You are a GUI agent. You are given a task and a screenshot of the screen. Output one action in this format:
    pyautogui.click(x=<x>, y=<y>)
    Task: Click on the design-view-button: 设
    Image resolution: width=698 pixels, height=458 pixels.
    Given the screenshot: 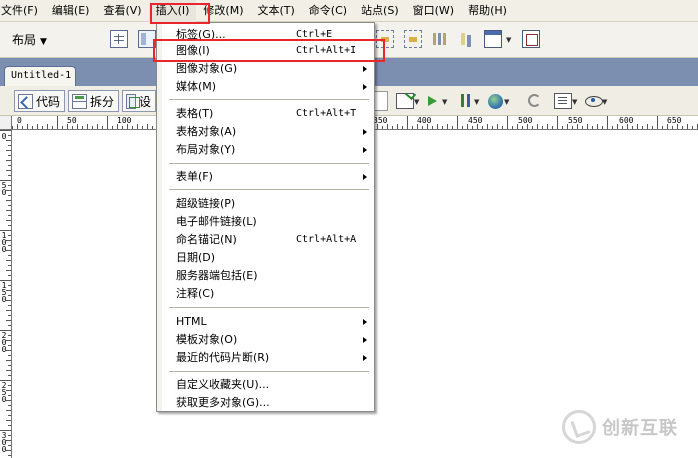 What is the action you would take?
    pyautogui.click(x=139, y=101)
    